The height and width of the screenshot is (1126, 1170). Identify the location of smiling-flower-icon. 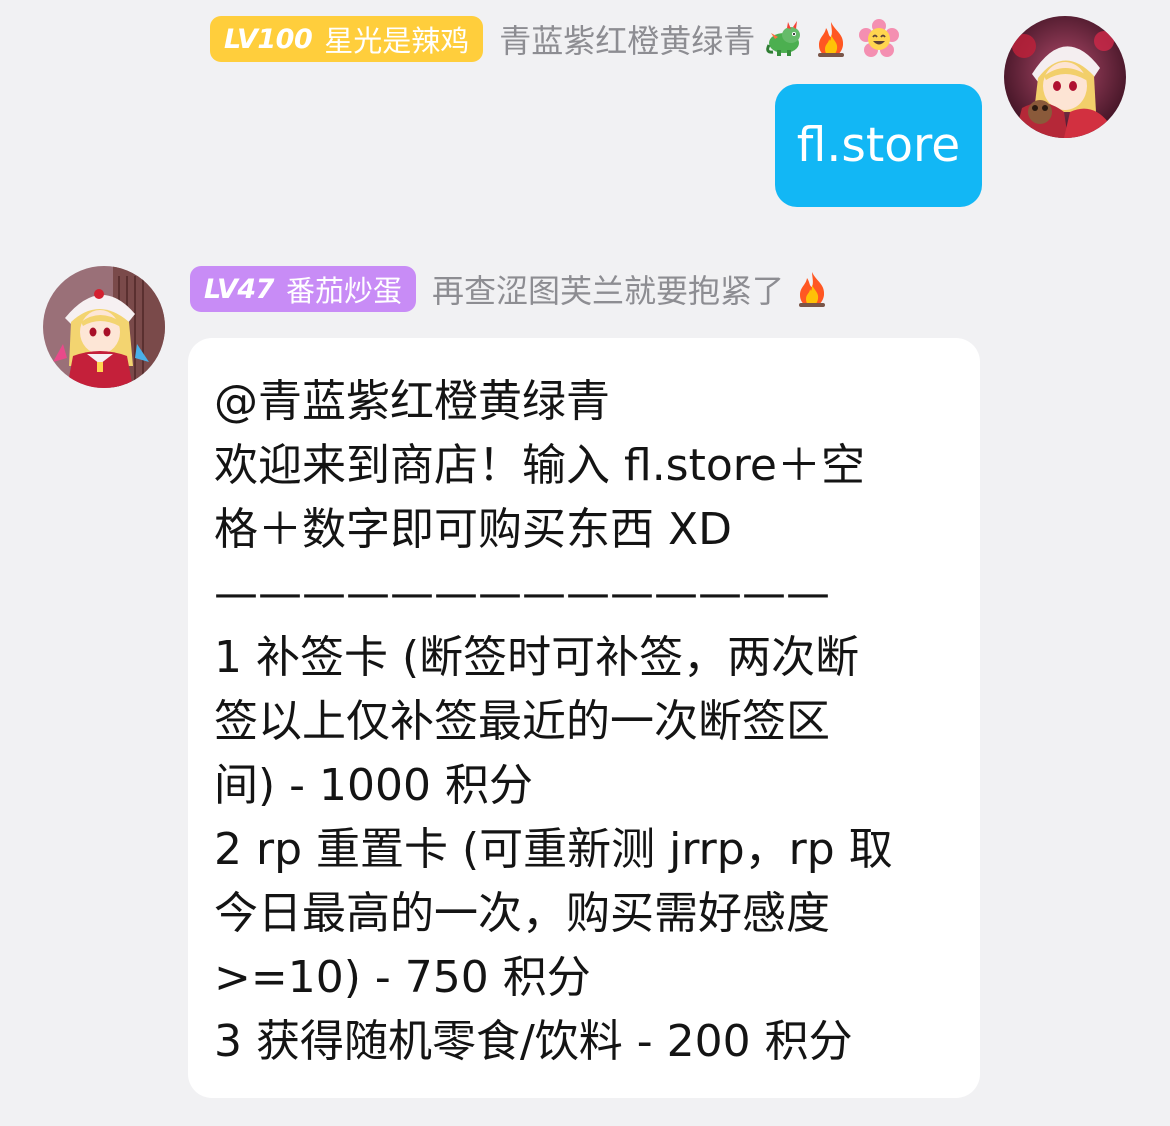
(879, 39).